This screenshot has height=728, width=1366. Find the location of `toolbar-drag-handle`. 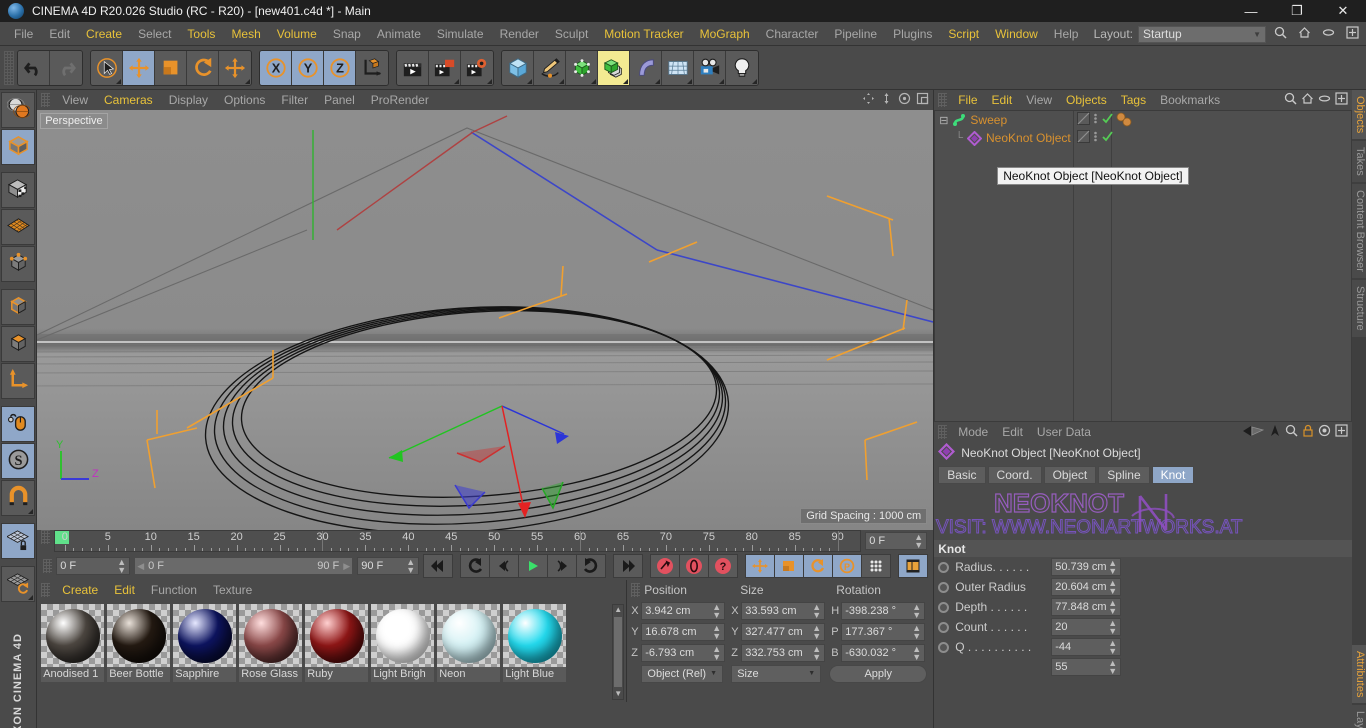

toolbar-drag-handle is located at coordinates (9, 67).